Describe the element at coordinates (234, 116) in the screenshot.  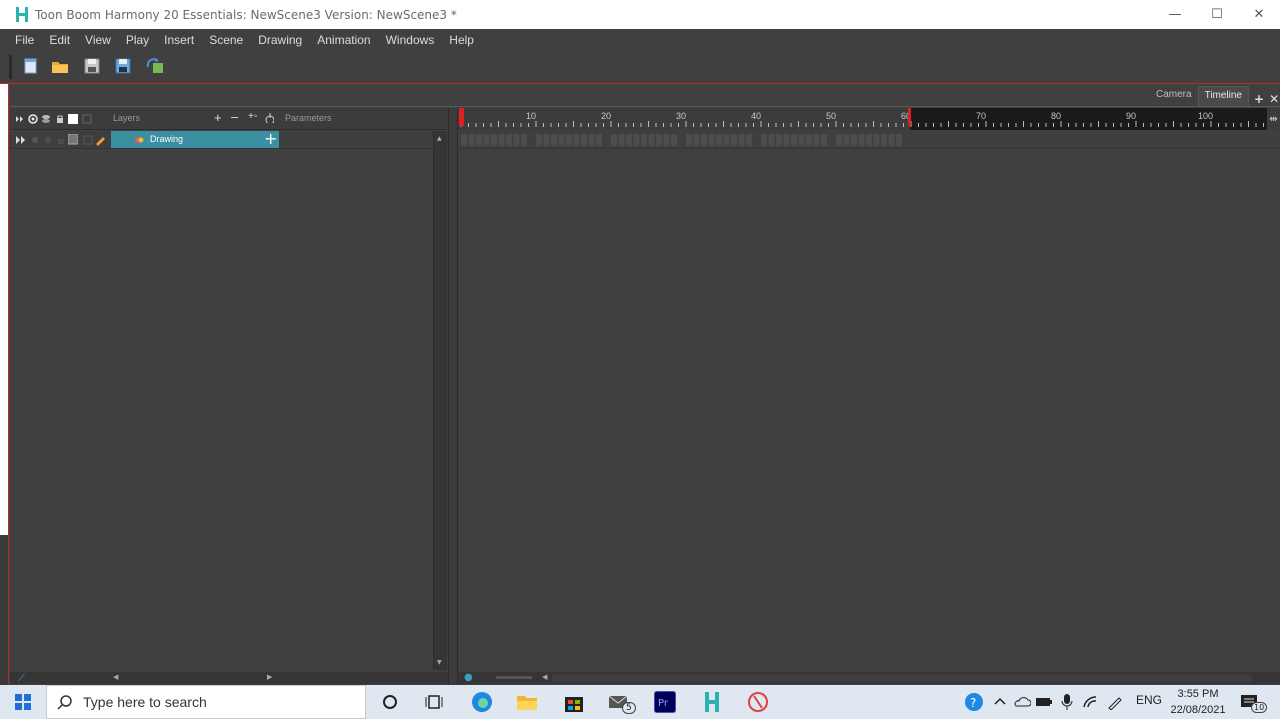
I see `remove-layer-icon: –` at that location.